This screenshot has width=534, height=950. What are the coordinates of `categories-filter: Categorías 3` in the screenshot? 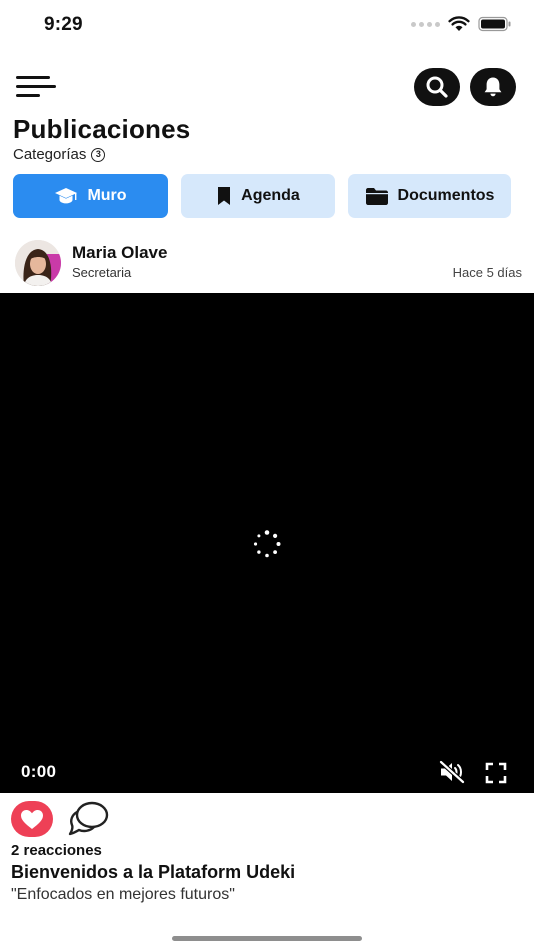 It's located at (59, 154).